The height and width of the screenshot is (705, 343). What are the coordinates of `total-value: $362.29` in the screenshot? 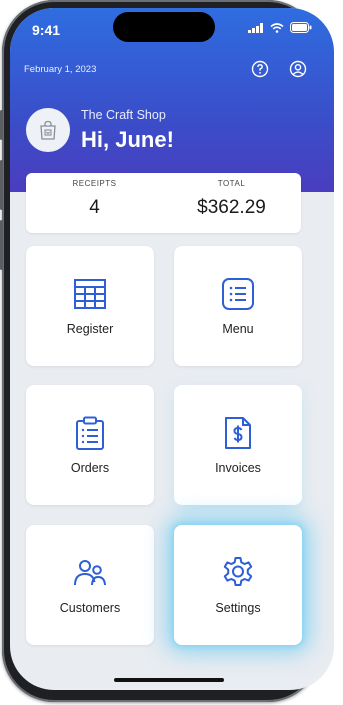 It's located at (231, 207).